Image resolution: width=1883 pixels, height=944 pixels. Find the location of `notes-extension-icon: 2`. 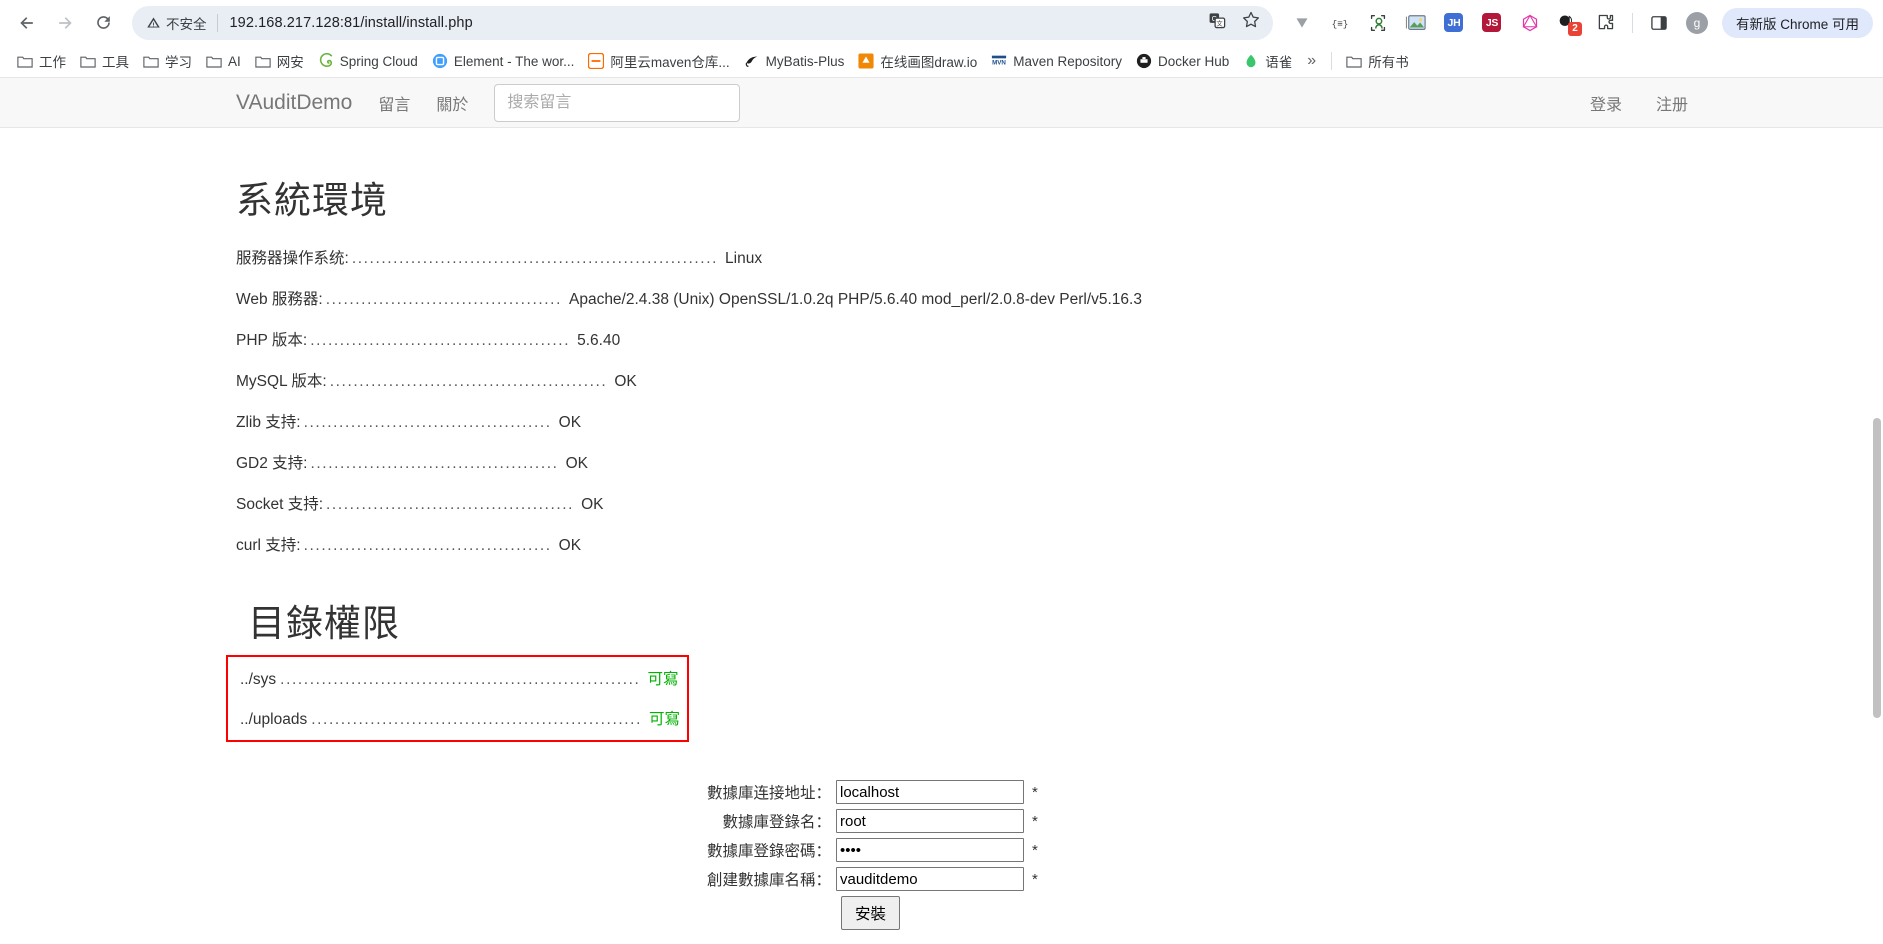

notes-extension-icon: 2 is located at coordinates (1568, 23).